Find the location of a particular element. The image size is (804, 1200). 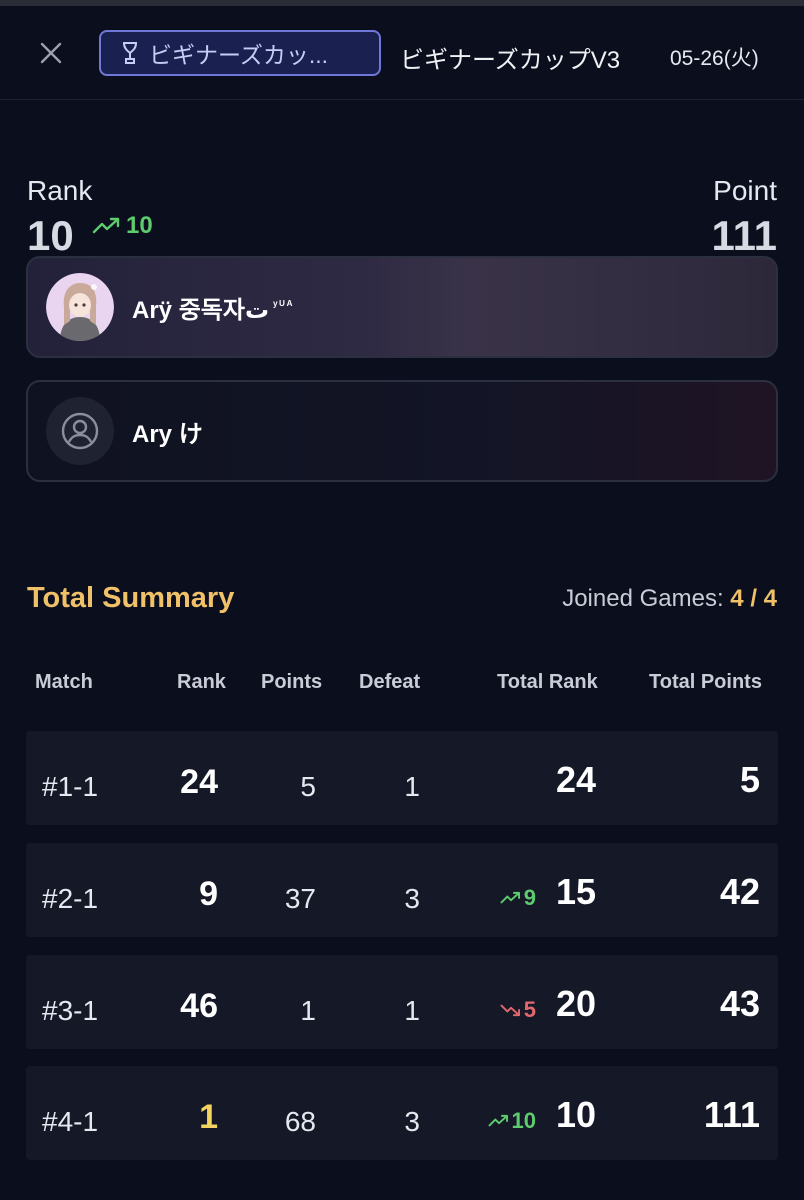

trophy-icon is located at coordinates (130, 53).